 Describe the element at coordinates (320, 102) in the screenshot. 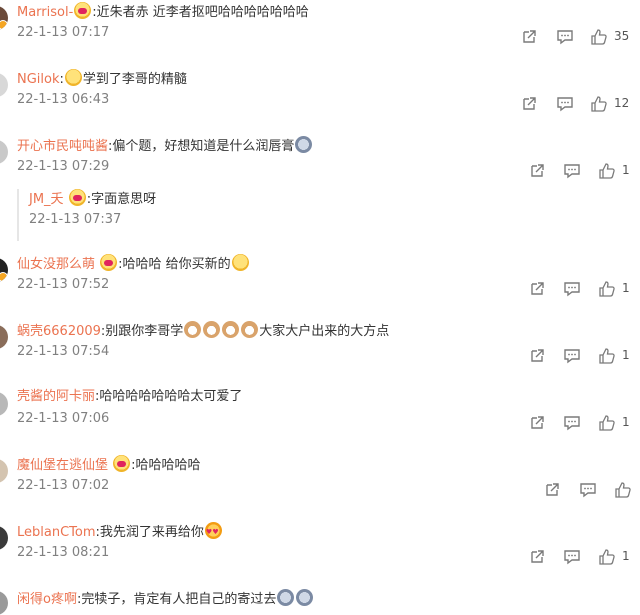

I see `comment-item: NGilok: 学到了李哥的精髓 22-1-13 06:43 12` at that location.